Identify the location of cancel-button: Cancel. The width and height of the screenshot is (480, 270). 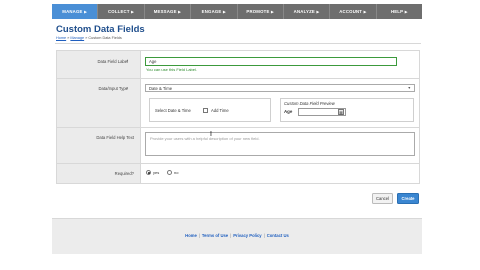
(382, 198).